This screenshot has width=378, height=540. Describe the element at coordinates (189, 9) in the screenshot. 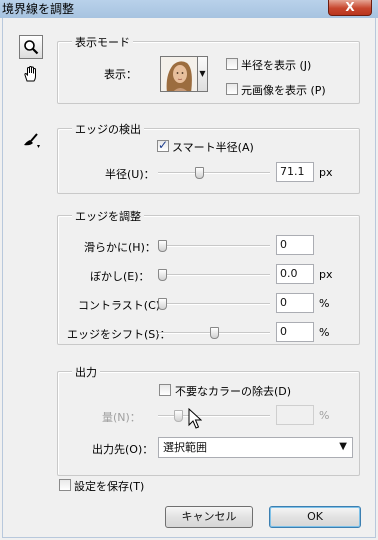

I see `title-bar: 境界線を調整 X` at that location.